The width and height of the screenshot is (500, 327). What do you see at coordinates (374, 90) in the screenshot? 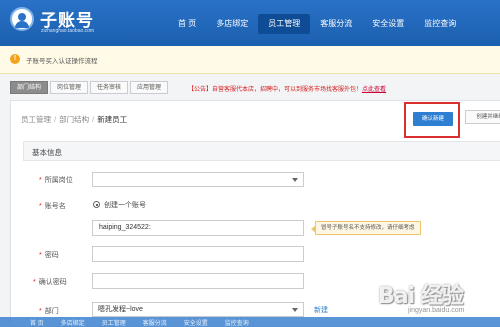
I see `announcement-link: 点此查看` at bounding box center [374, 90].